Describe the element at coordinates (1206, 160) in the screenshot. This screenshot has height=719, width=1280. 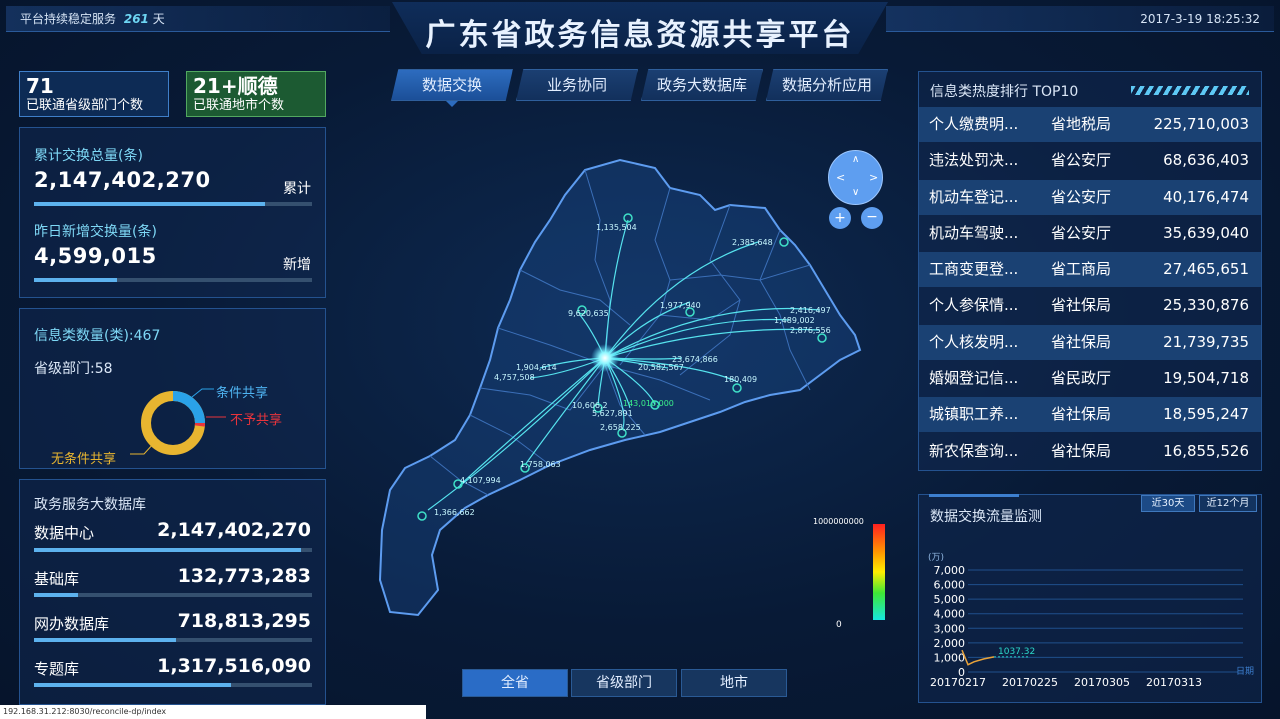
I see `rank-value: 68,636,403` at that location.